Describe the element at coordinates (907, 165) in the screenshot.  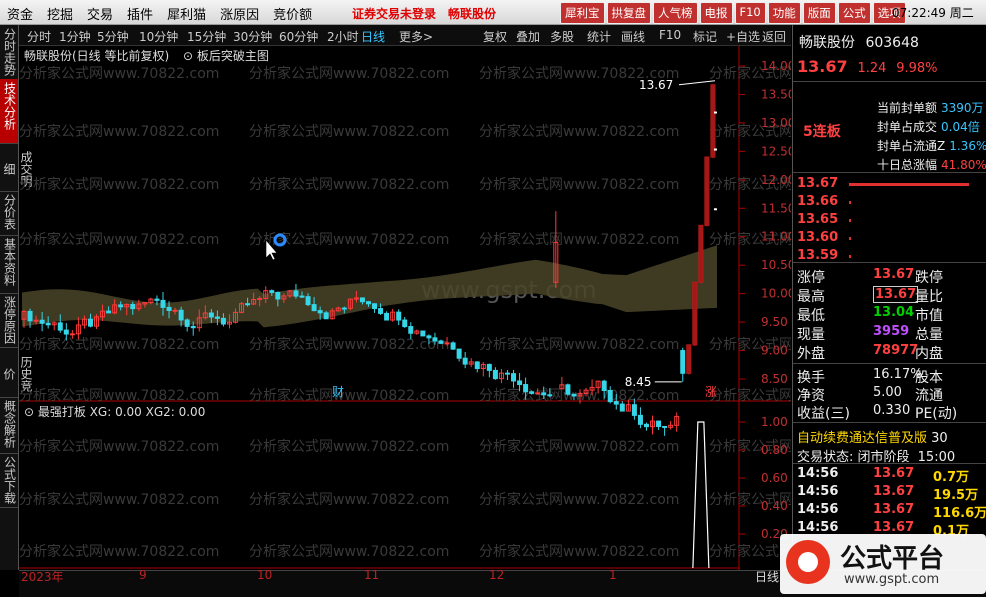
I see `board-stat-label: 十日总涨幅` at that location.